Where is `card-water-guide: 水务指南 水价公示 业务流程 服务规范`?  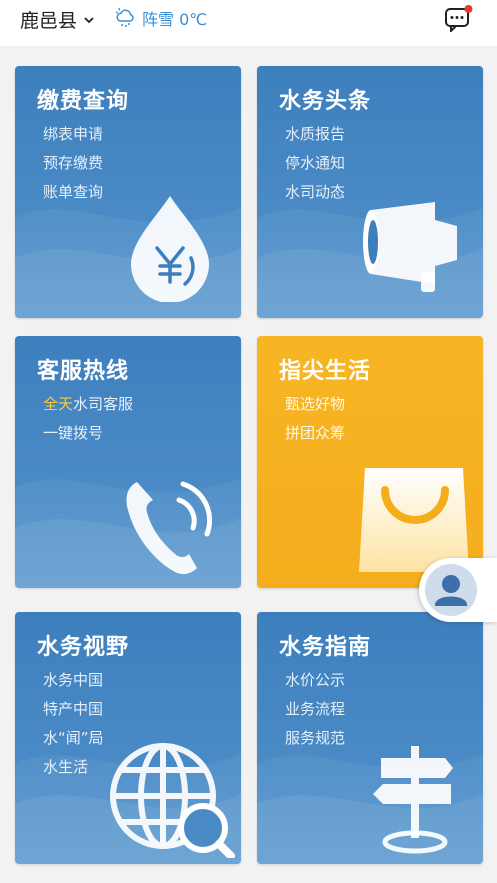 card-water-guide: 水务指南 水价公示 业务流程 服务规范 is located at coordinates (370, 738).